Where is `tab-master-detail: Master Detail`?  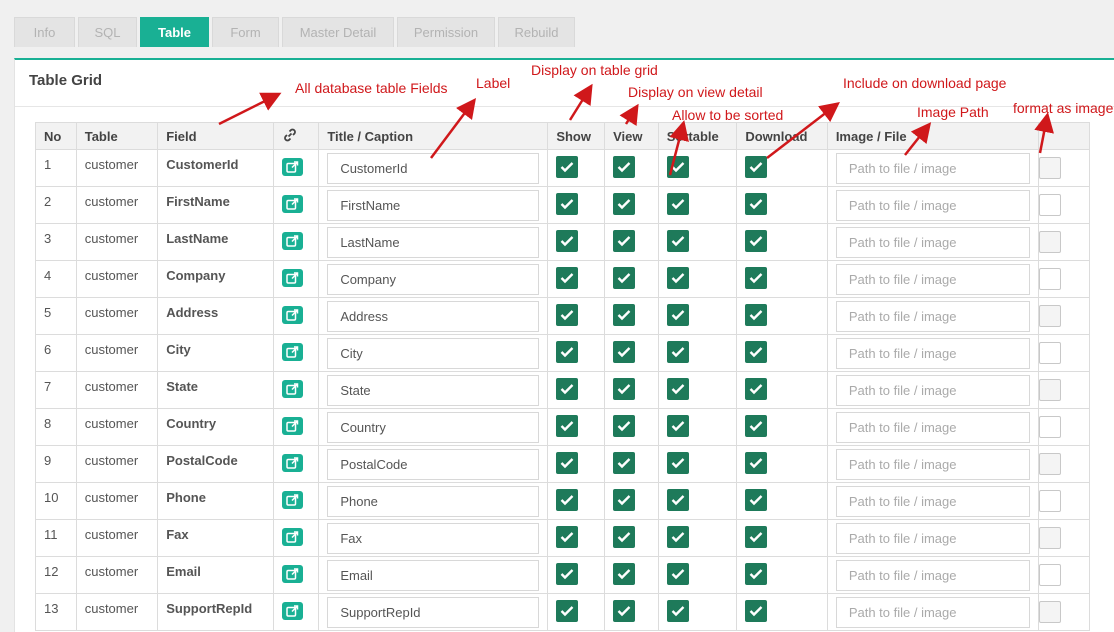 tab-master-detail: Master Detail is located at coordinates (338, 32).